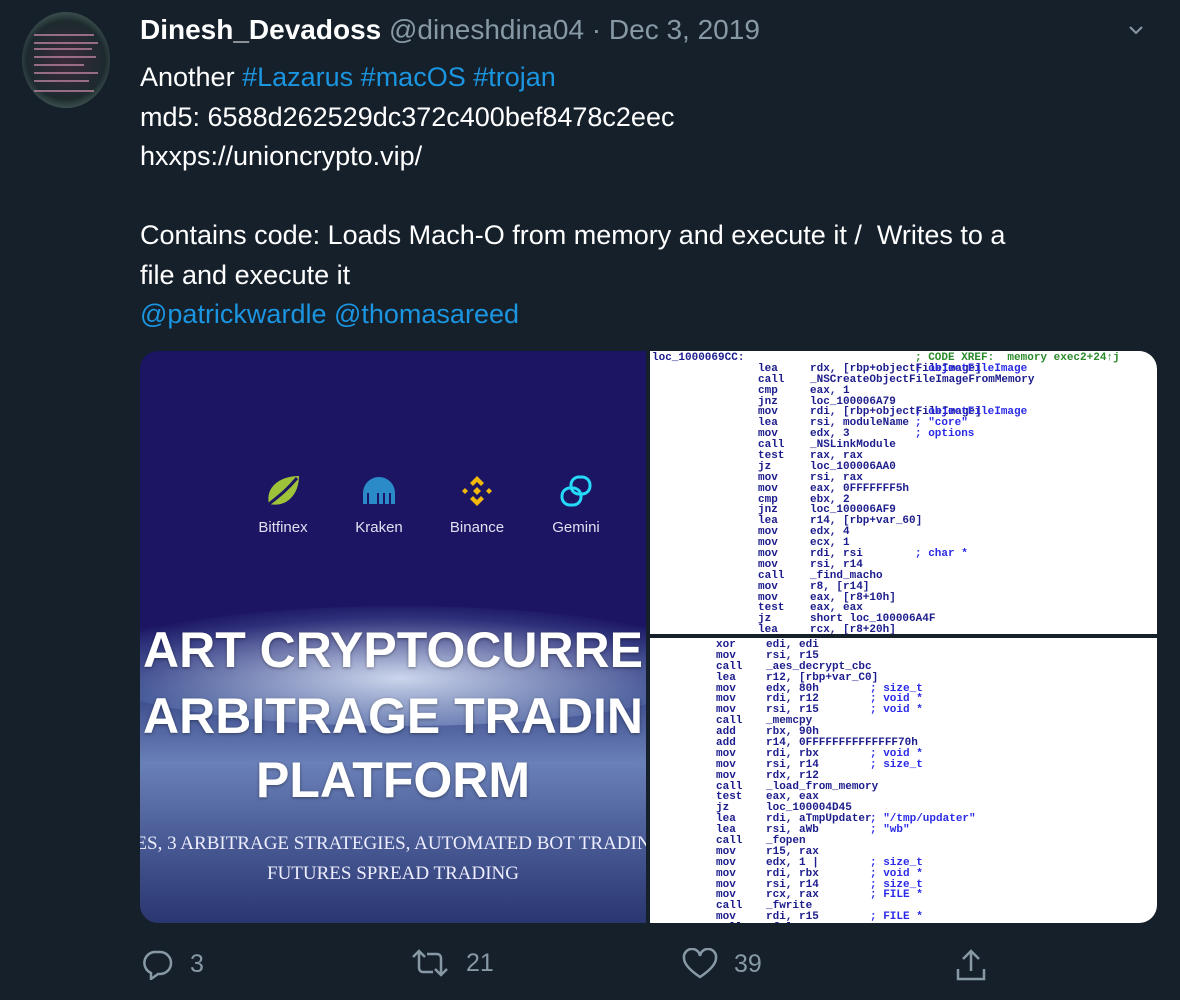  I want to click on exchange-label: Gemini, so click(576, 527).